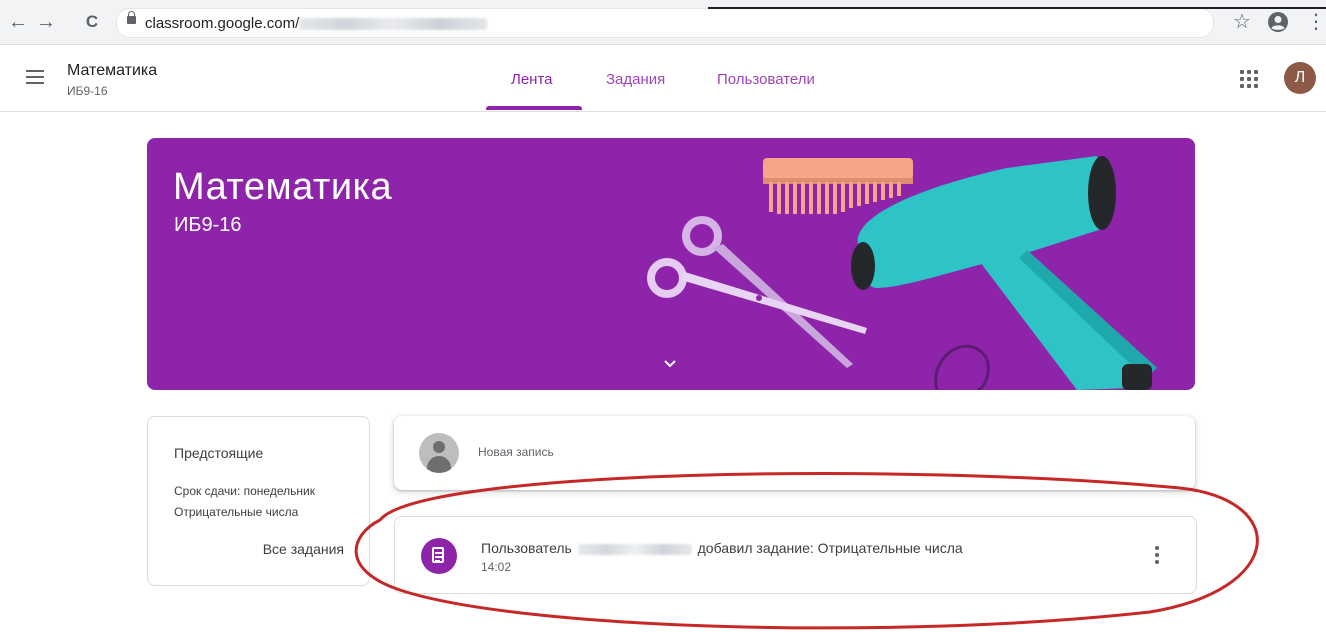 The height and width of the screenshot is (632, 1326). What do you see at coordinates (635, 79) in the screenshot?
I see `tab-classwork: Задания` at bounding box center [635, 79].